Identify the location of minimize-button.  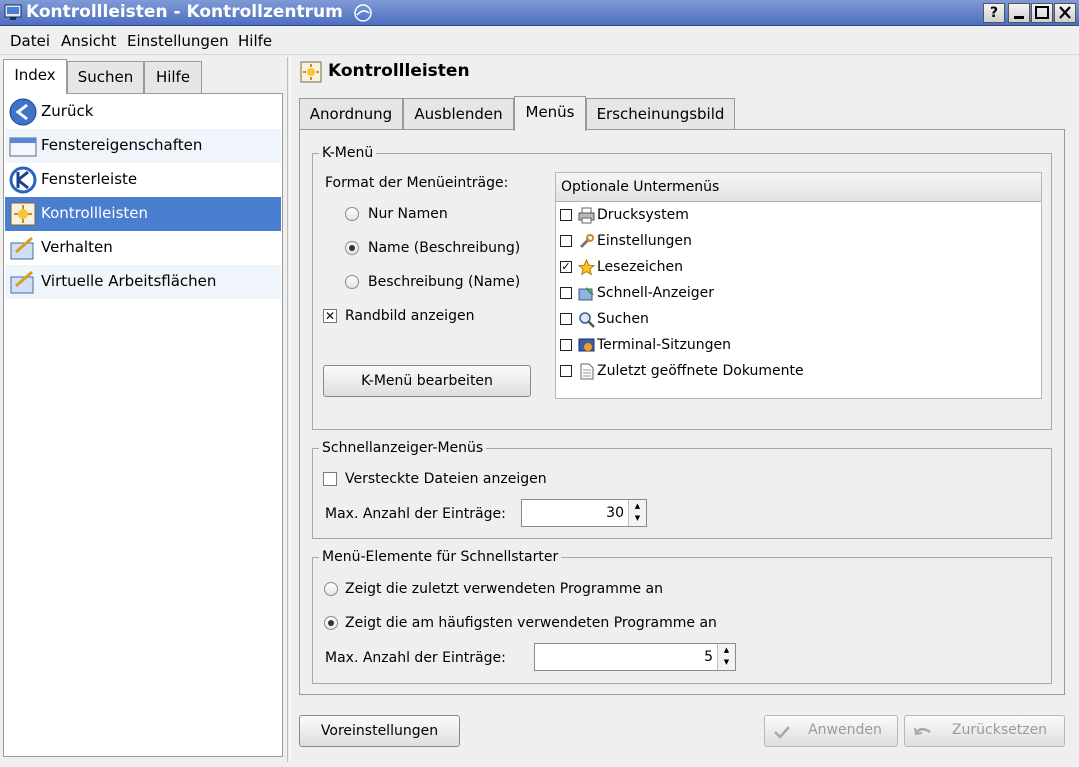
(1019, 13).